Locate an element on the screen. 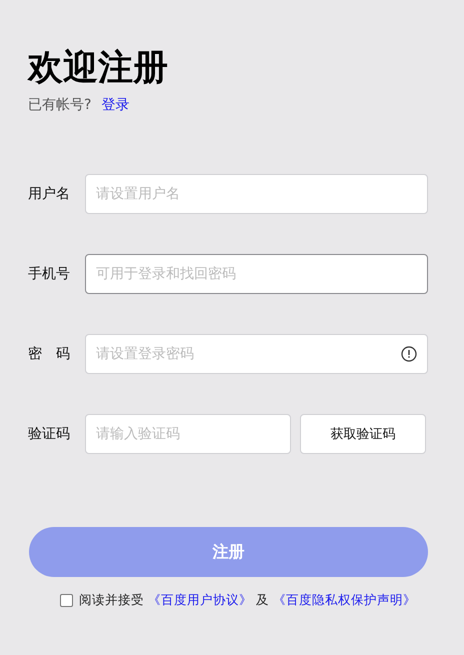 This screenshot has height=655, width=464. page-title: 欢迎注册 is located at coordinates (98, 68).